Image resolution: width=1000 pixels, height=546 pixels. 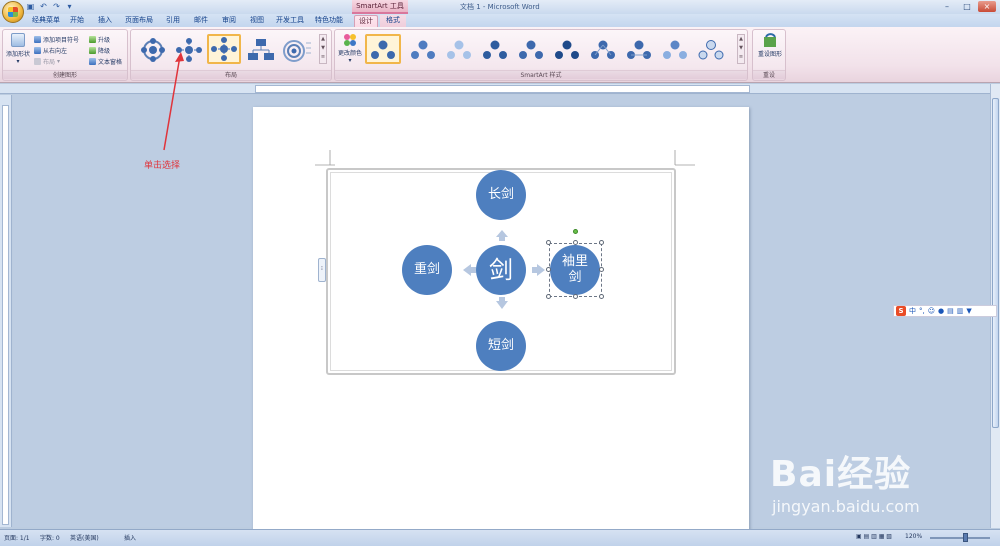 I want to click on status-language: 英语(美国), so click(x=84, y=537).